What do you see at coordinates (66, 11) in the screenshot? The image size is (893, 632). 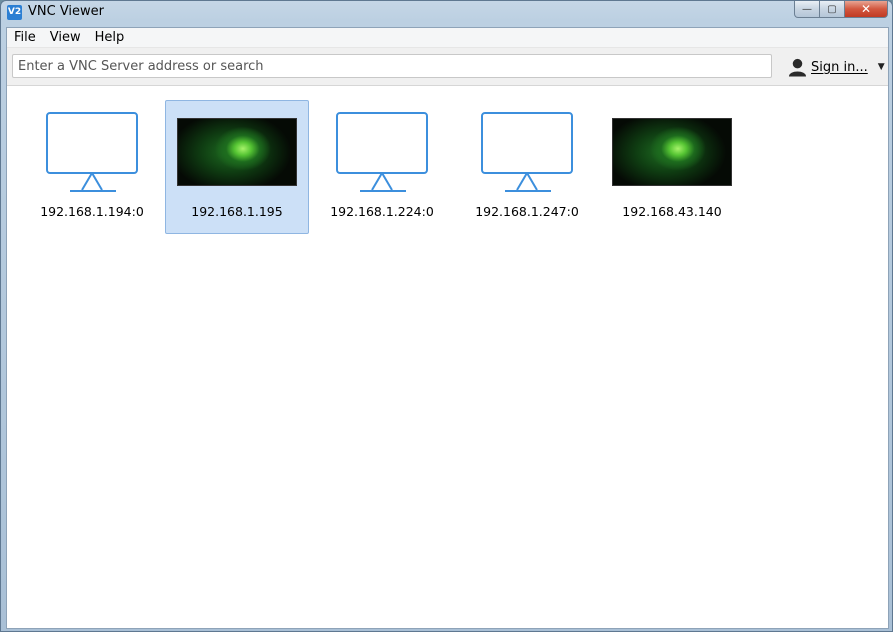 I see `window-title: VNC Viewer` at bounding box center [66, 11].